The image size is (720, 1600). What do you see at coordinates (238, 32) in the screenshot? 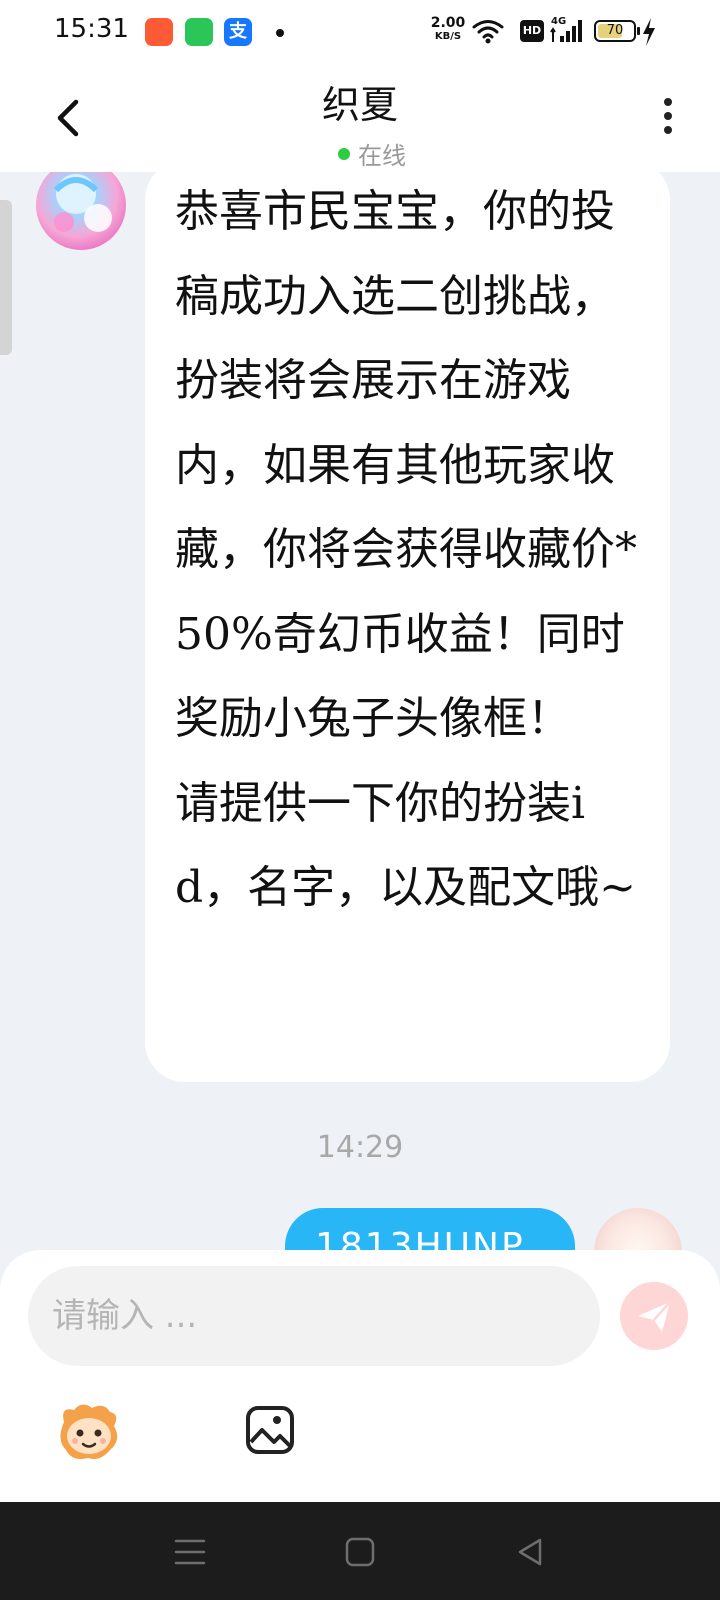
I see `alipay-icon: 支` at bounding box center [238, 32].